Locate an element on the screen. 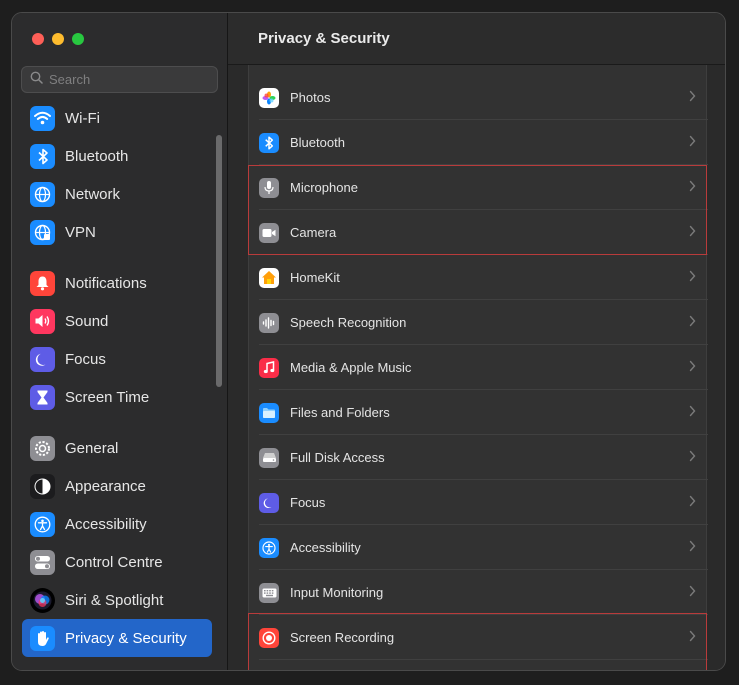 This screenshot has width=739, height=685. sidebar-item-label: Control Centre is located at coordinates (114, 562).